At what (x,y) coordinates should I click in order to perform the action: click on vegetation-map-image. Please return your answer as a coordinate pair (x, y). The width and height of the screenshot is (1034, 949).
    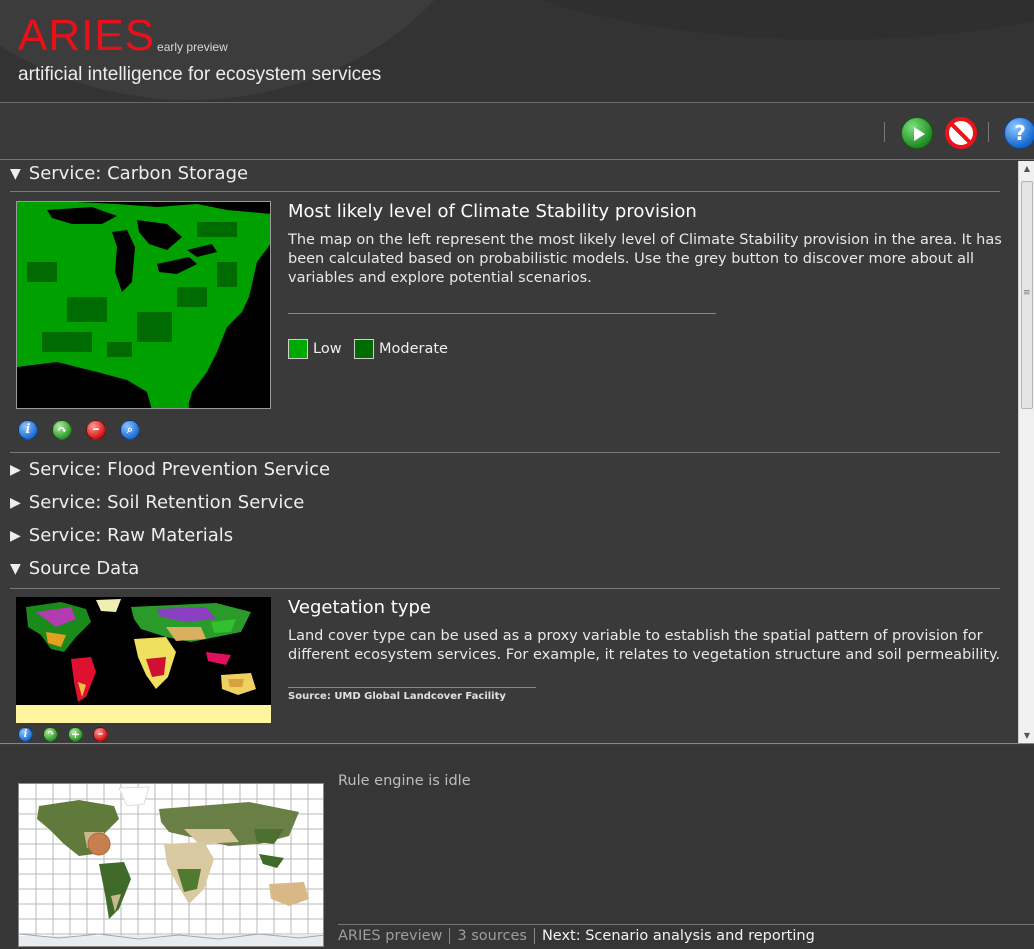
    Looking at the image, I should click on (143, 660).